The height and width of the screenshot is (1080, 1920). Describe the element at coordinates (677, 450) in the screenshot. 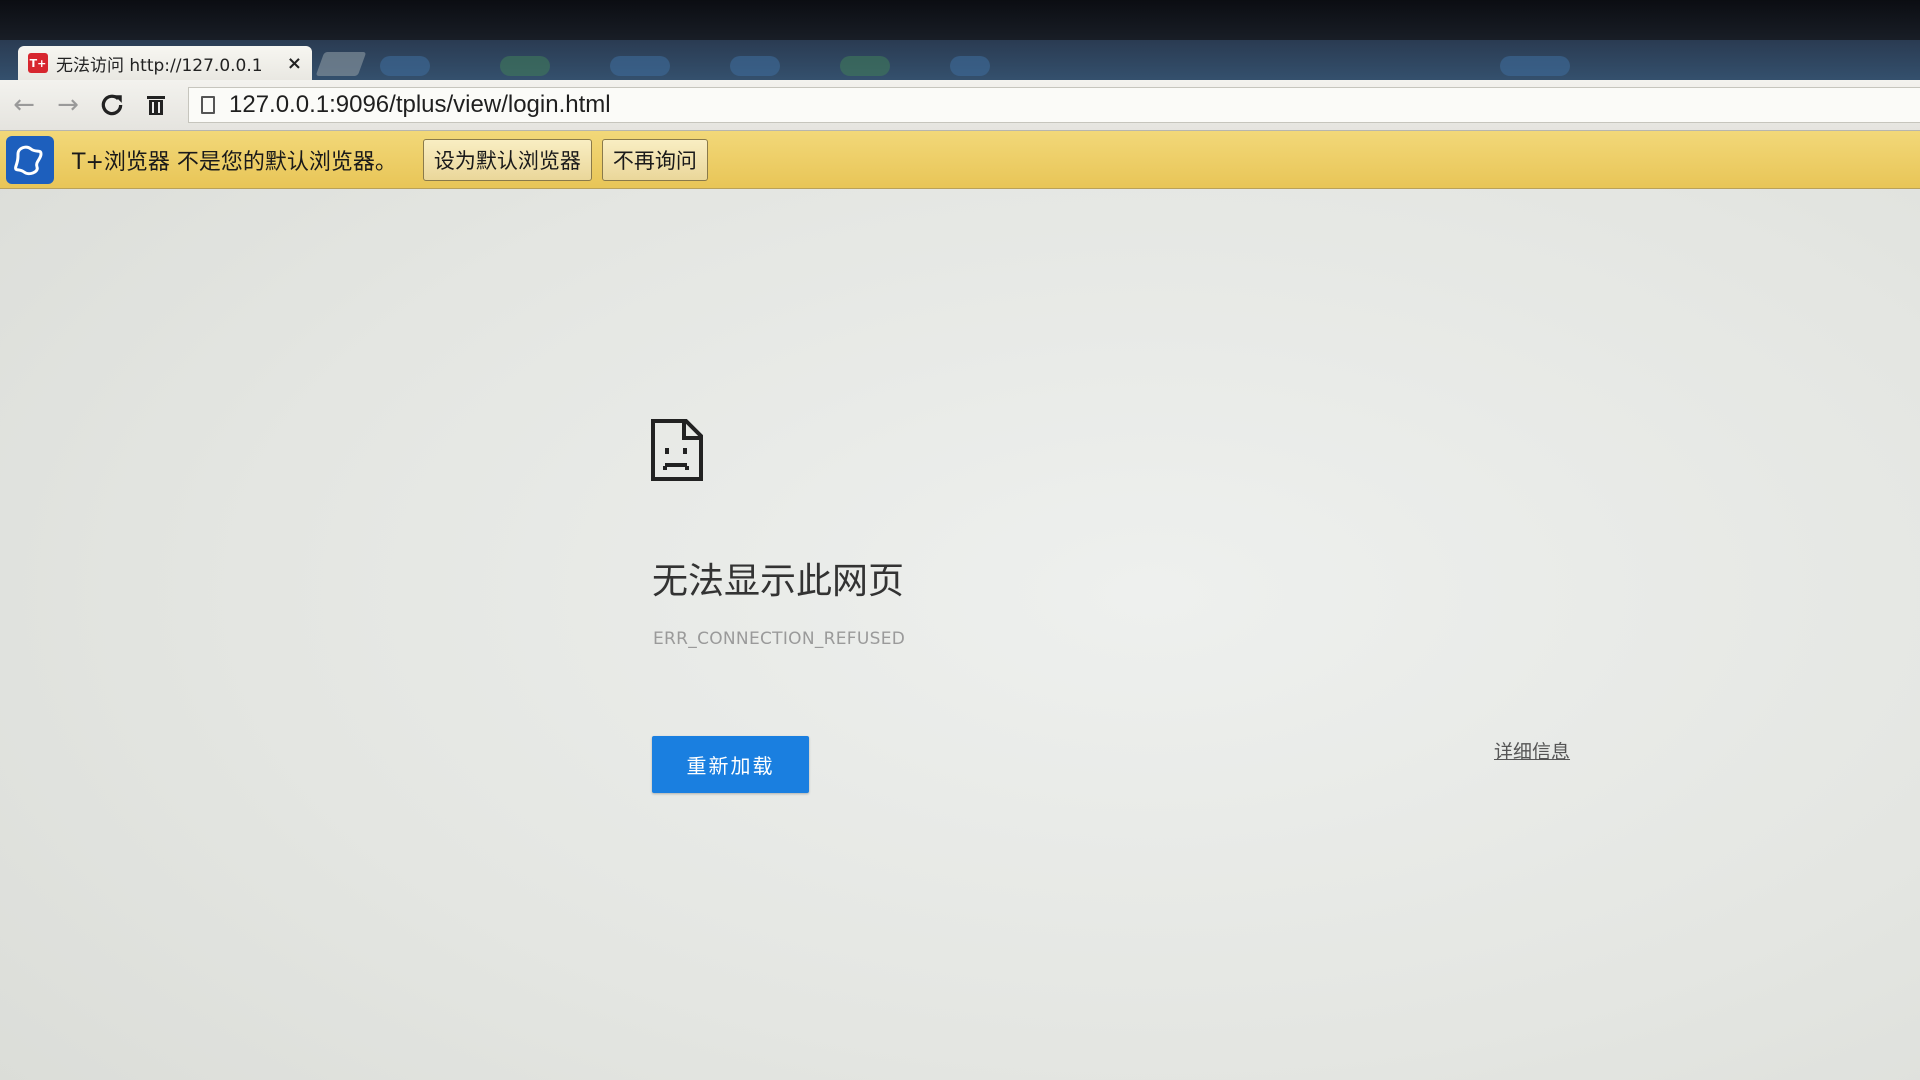

I see `sad-page-icon` at that location.